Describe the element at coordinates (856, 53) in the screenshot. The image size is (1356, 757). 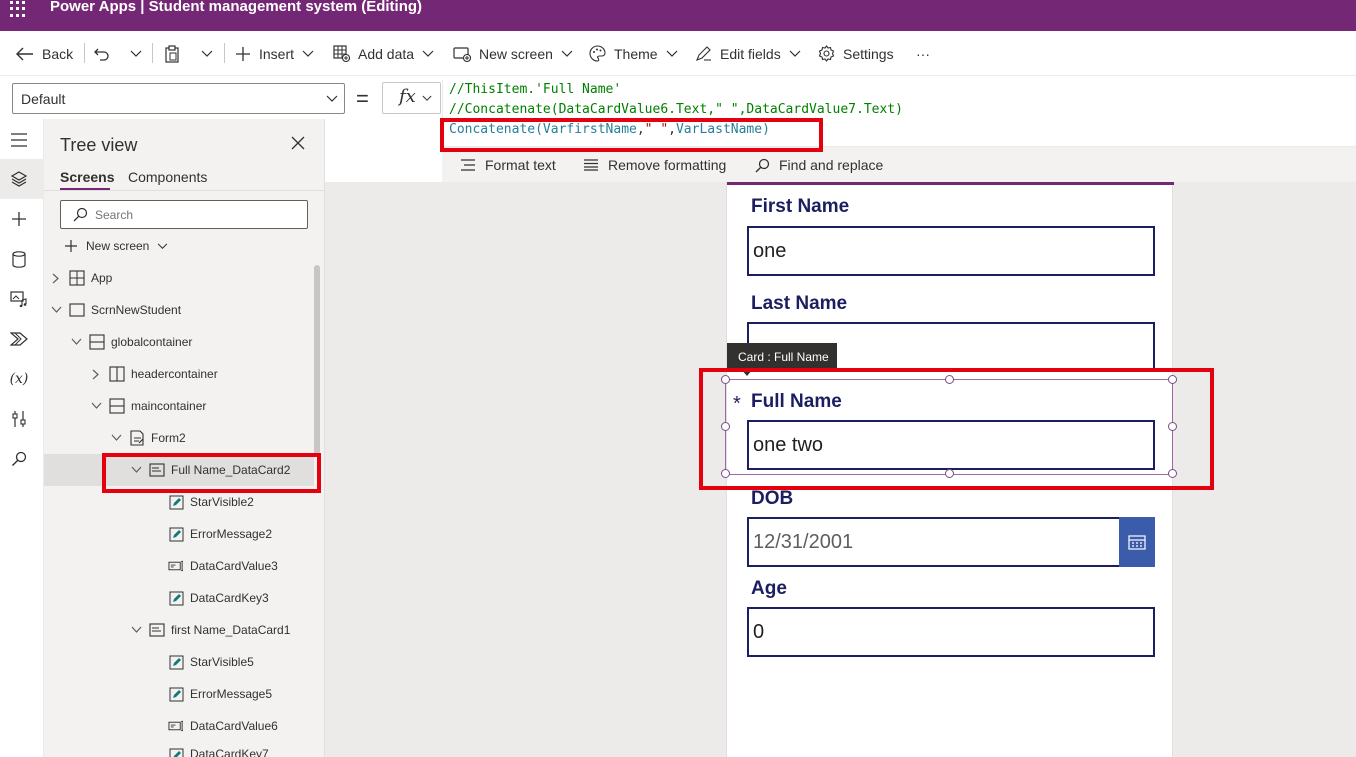
I see `settings-button: Settings` at that location.